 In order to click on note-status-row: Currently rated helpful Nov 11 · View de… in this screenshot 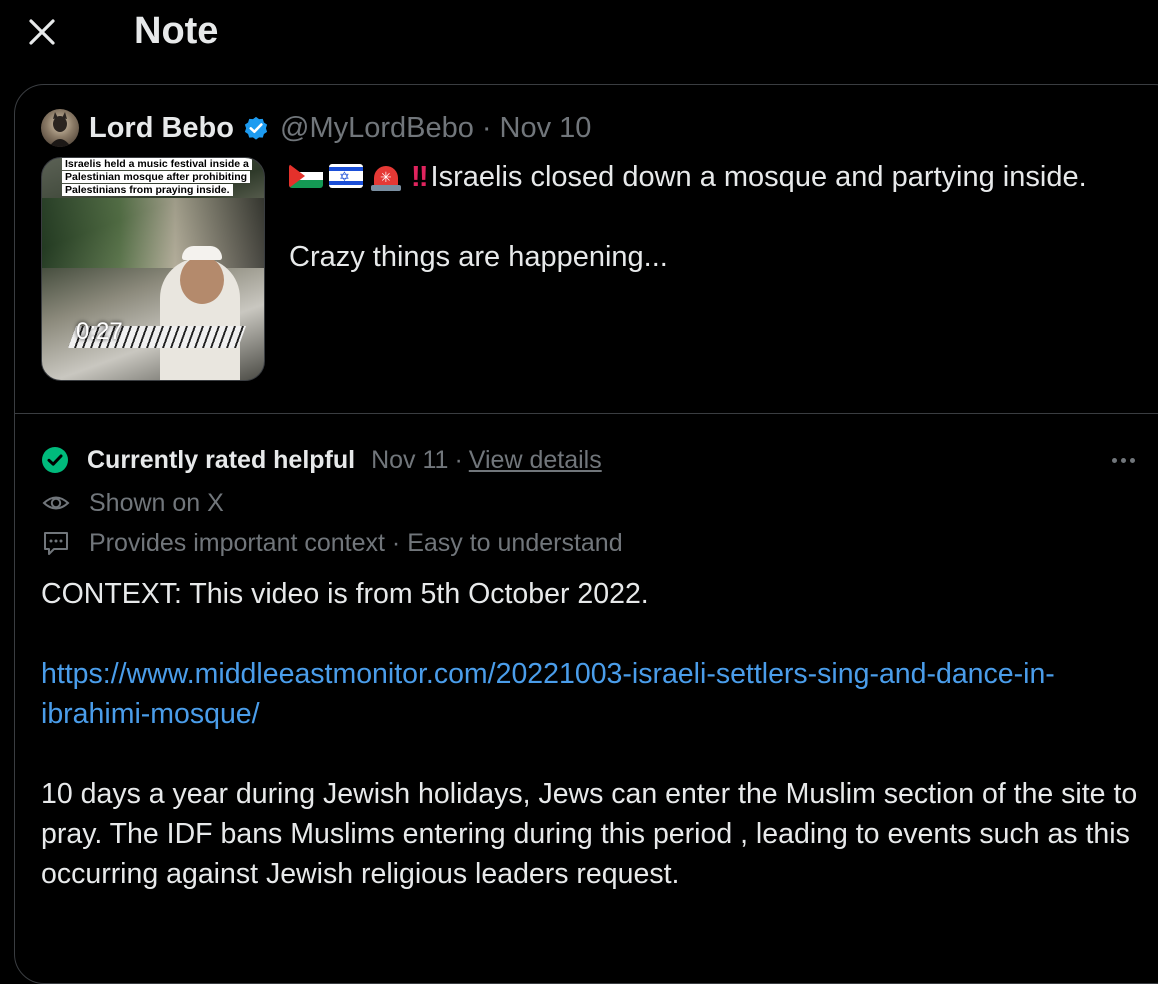, I will do `click(321, 460)`.